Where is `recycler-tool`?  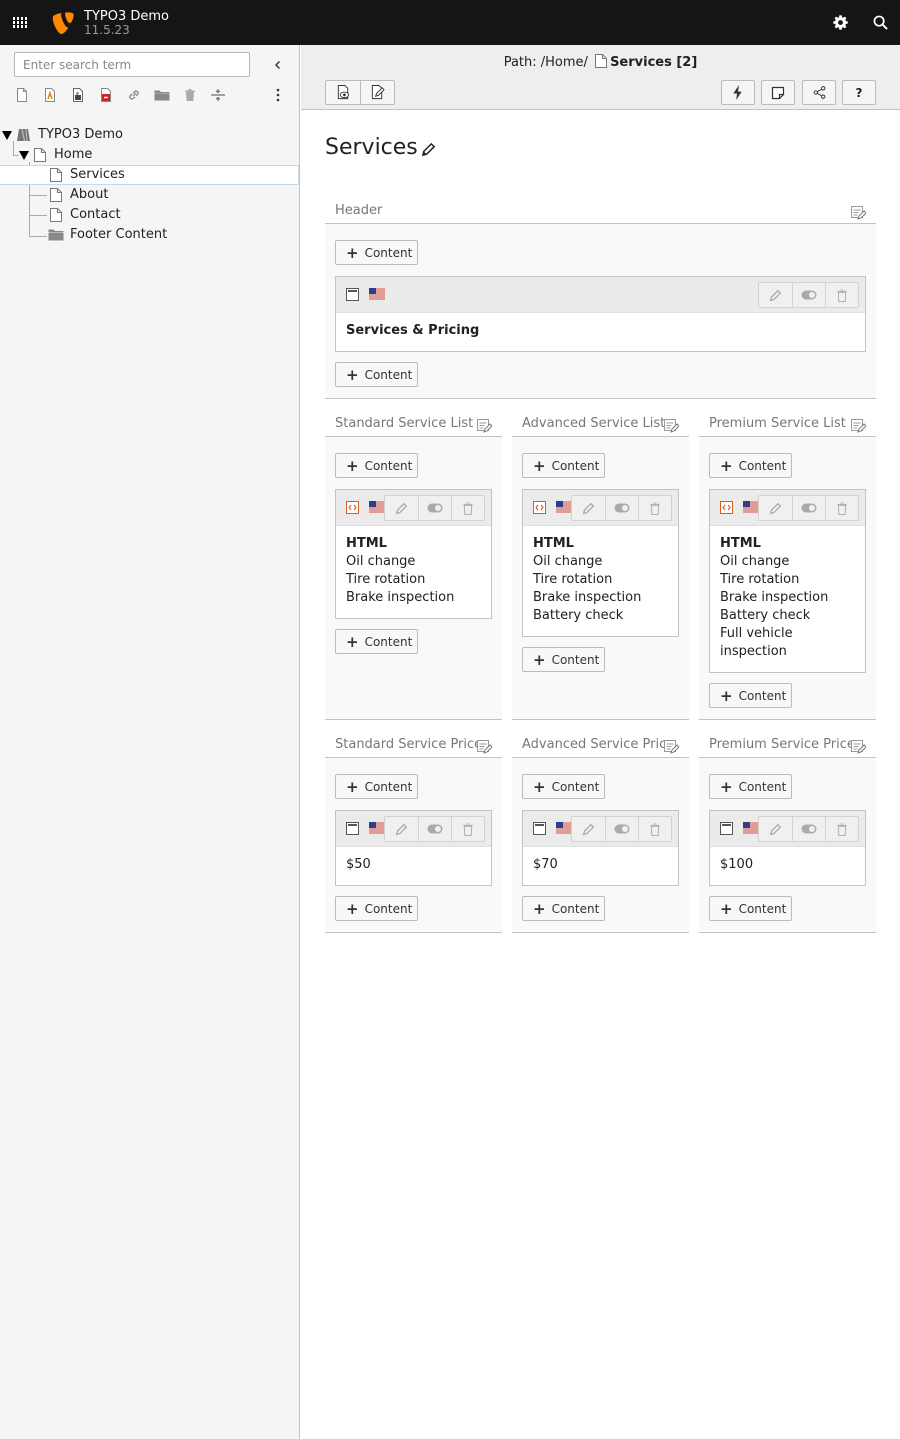 recycler-tool is located at coordinates (190, 95).